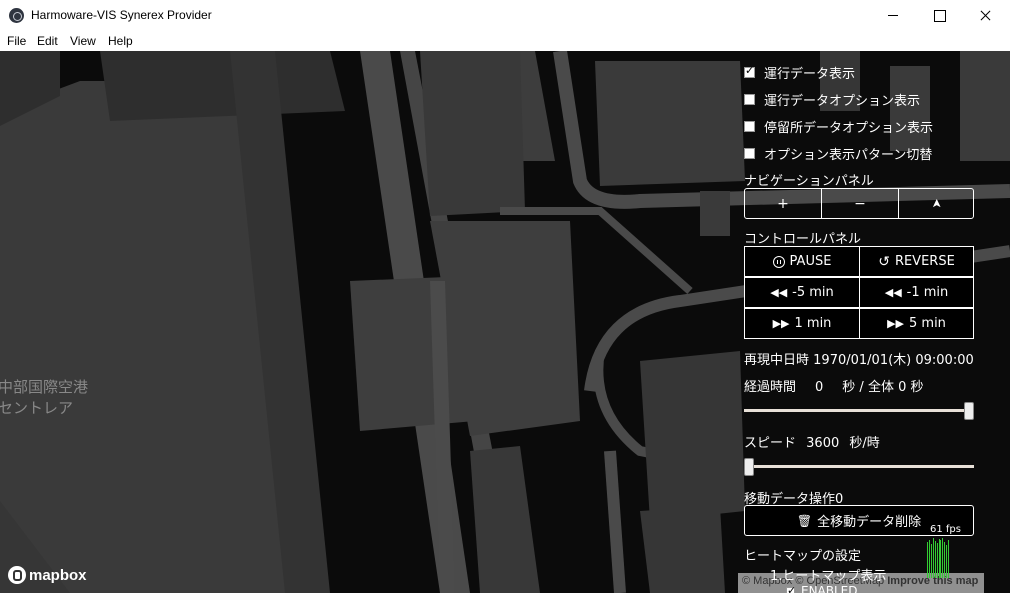 The image size is (1010, 593). What do you see at coordinates (770, 387) in the screenshot?
I see `elapsed-label: 経過時間` at bounding box center [770, 387].